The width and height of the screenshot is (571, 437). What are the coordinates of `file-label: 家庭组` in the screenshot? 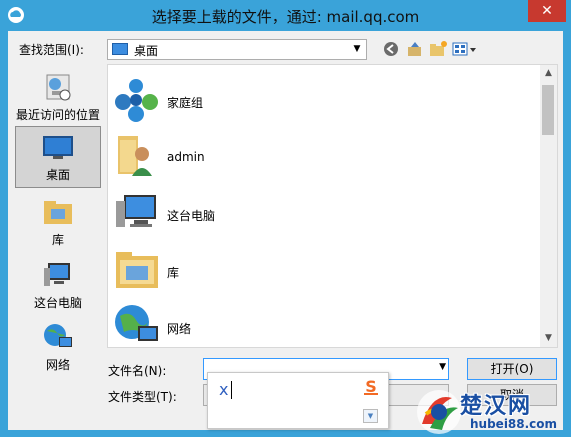 It's located at (185, 103).